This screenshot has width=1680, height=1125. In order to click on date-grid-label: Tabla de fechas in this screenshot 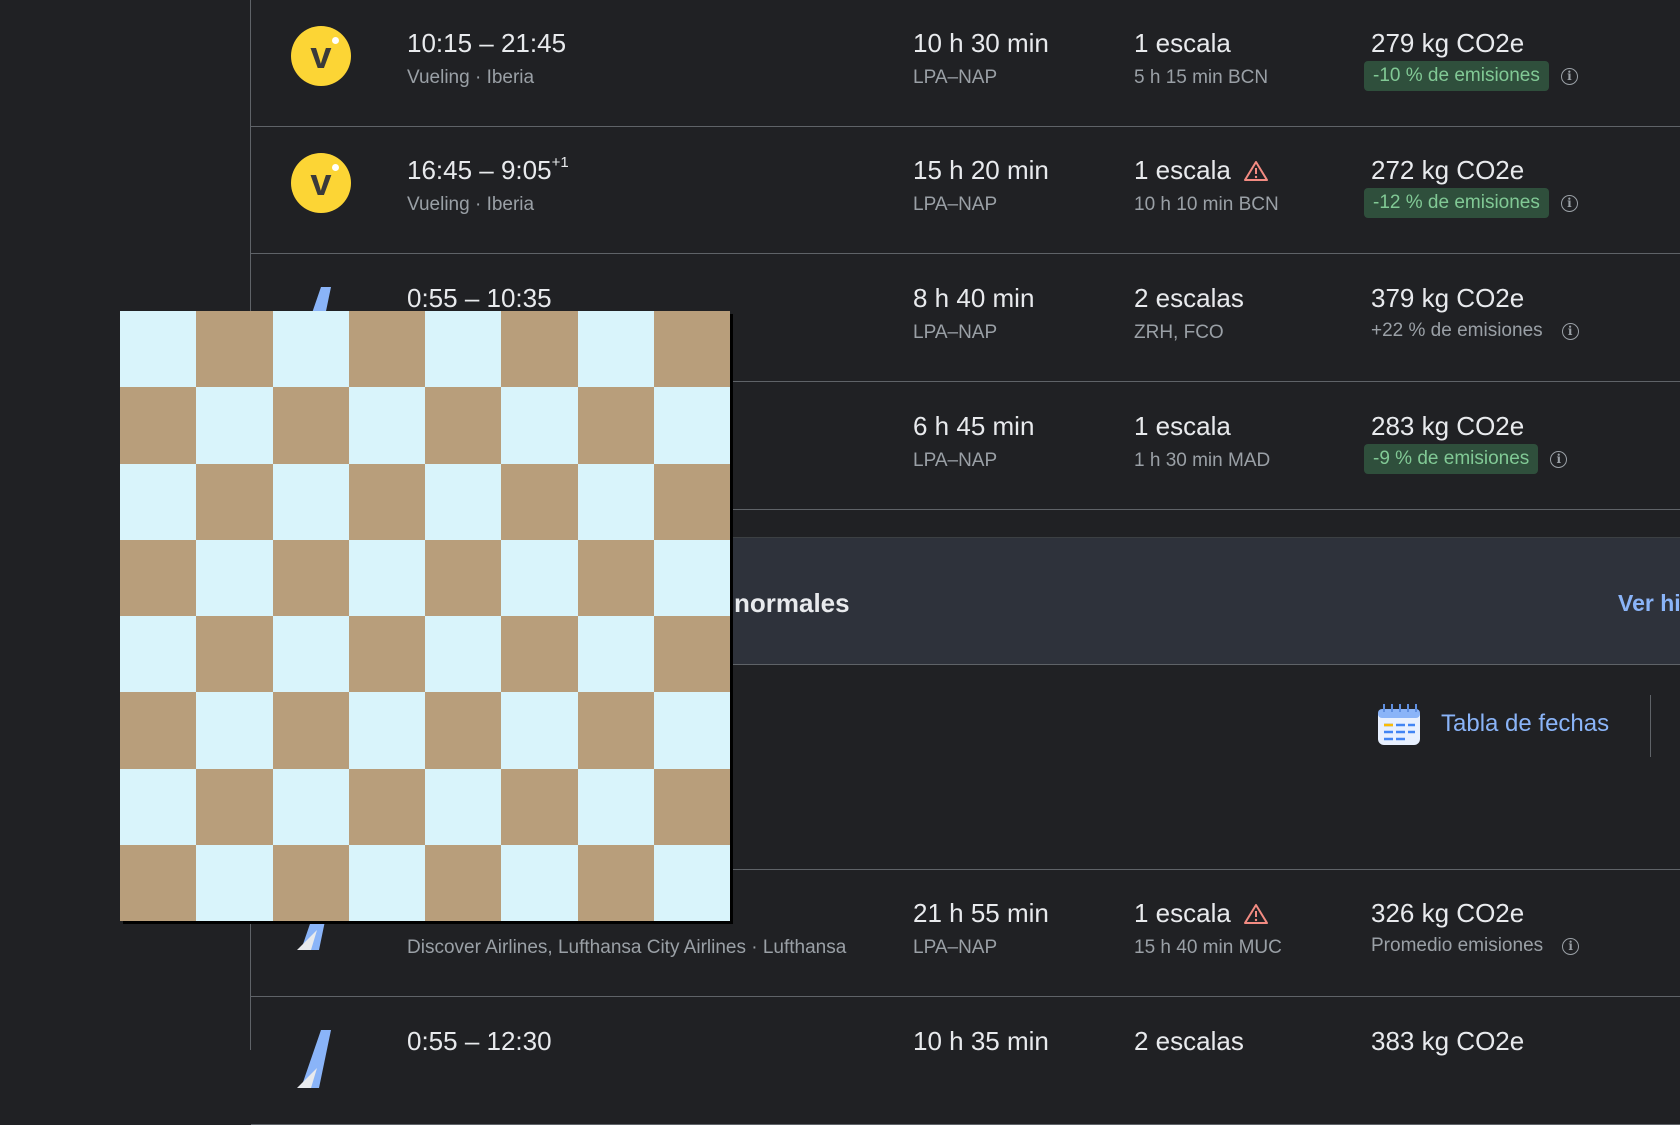, I will do `click(1525, 723)`.